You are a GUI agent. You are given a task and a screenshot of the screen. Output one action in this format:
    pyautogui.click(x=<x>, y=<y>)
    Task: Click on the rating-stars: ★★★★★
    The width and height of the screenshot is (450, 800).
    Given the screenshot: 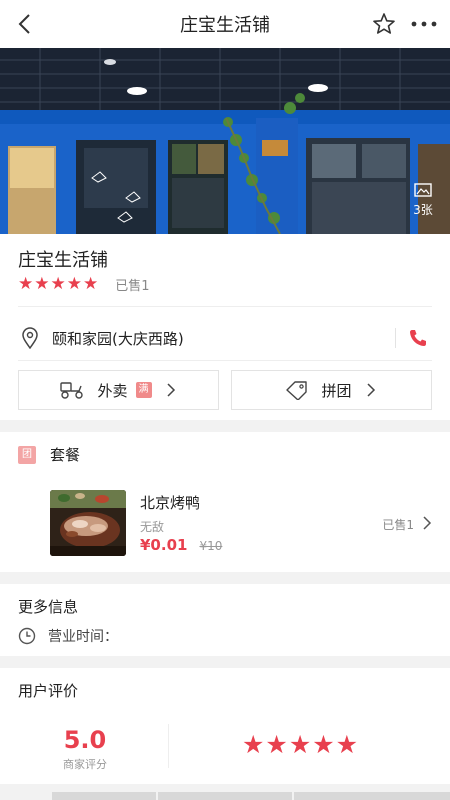 What is the action you would take?
    pyautogui.click(x=58, y=284)
    